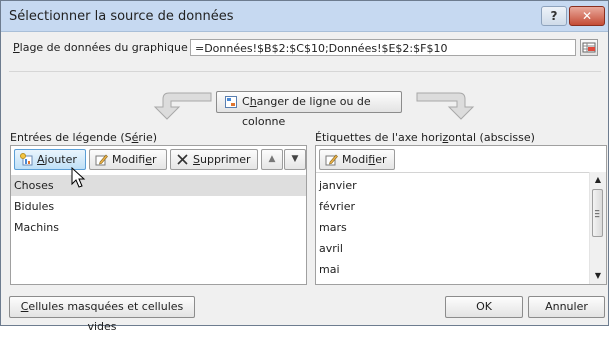  Describe the element at coordinates (158, 227) in the screenshot. I see `legend-list-item: Machins` at that location.